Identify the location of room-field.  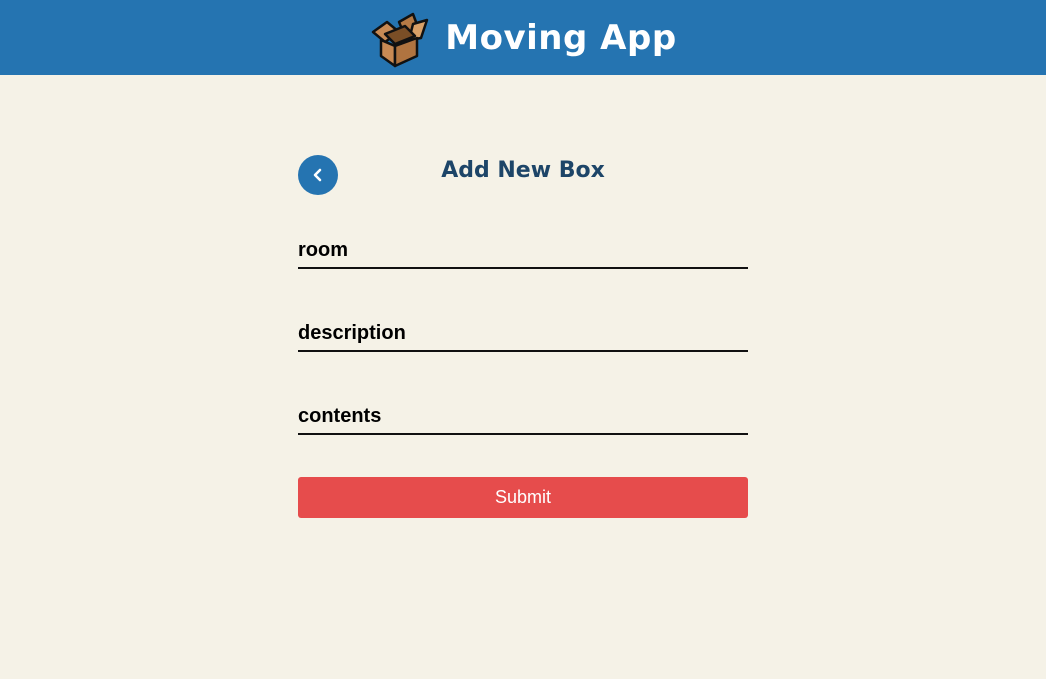
(523, 251).